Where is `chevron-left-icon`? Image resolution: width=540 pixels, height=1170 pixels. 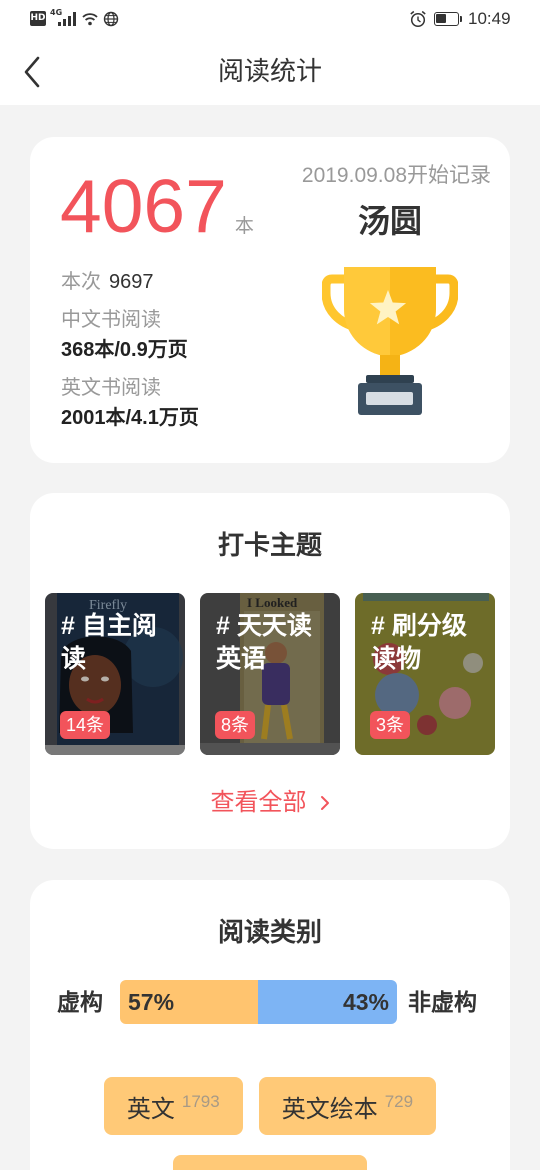
chevron-left-icon is located at coordinates (32, 72).